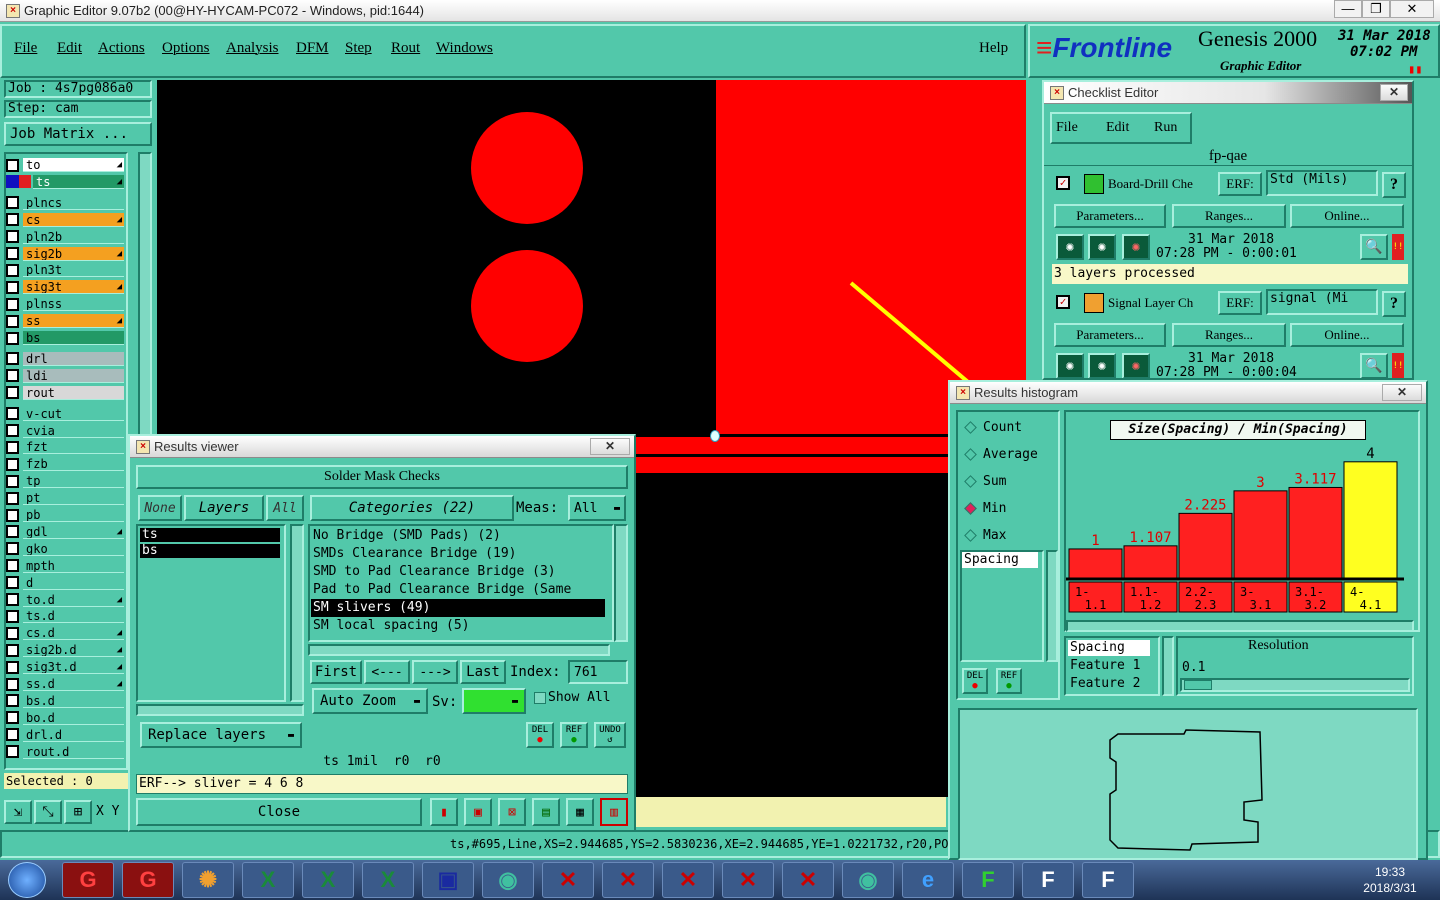 This screenshot has height=900, width=1440. What do you see at coordinates (208, 880) in the screenshot?
I see `shell-icon: ✺` at bounding box center [208, 880].